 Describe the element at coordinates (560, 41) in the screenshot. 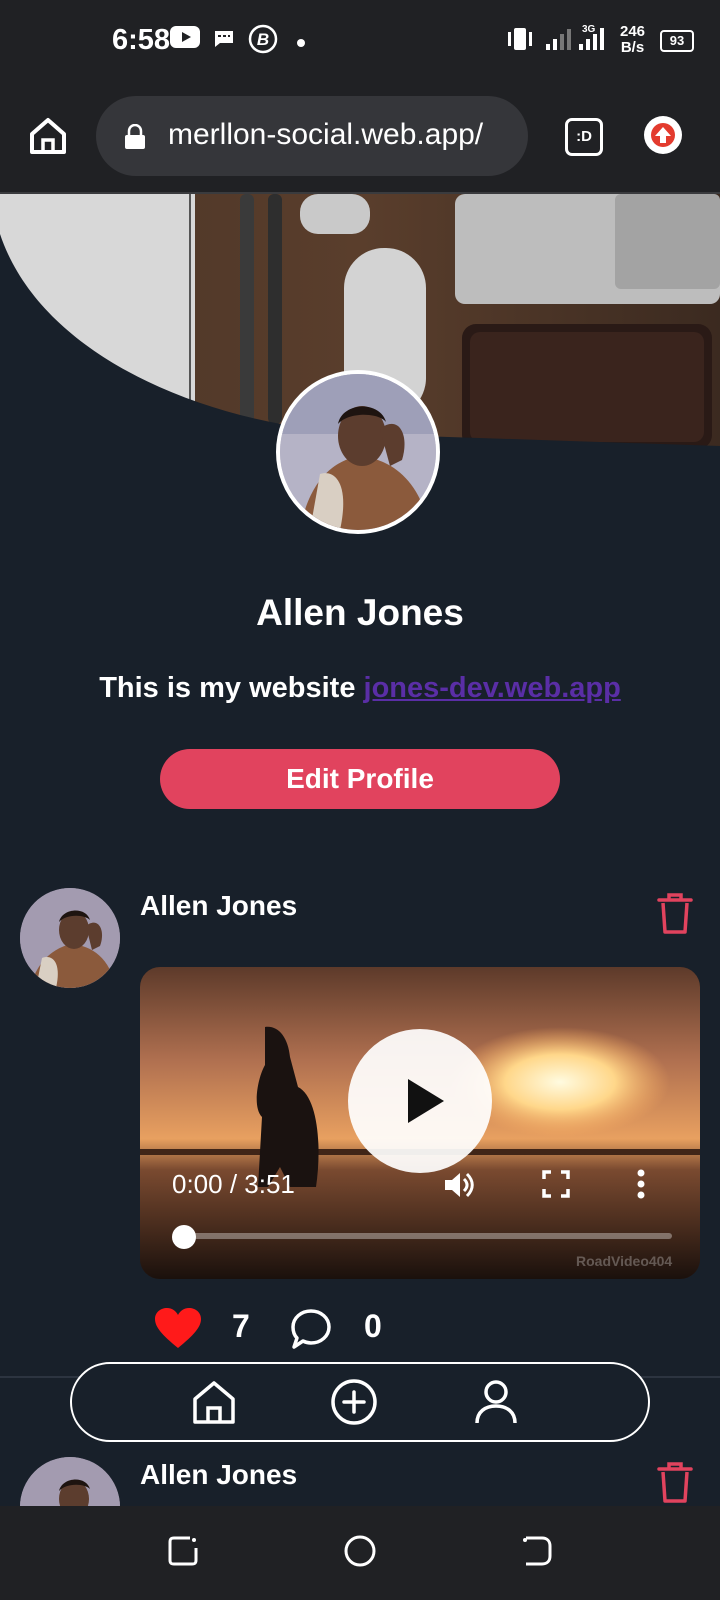

I see `signal-icon` at that location.